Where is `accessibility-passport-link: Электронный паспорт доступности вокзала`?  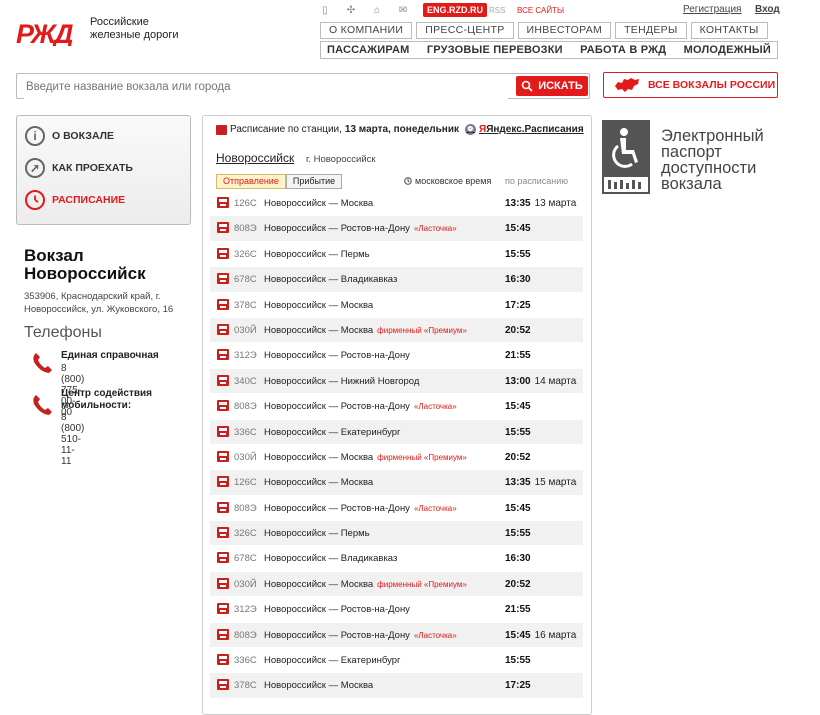 accessibility-passport-link: Электронный паспорт доступности вокзала is located at coordinates (731, 160).